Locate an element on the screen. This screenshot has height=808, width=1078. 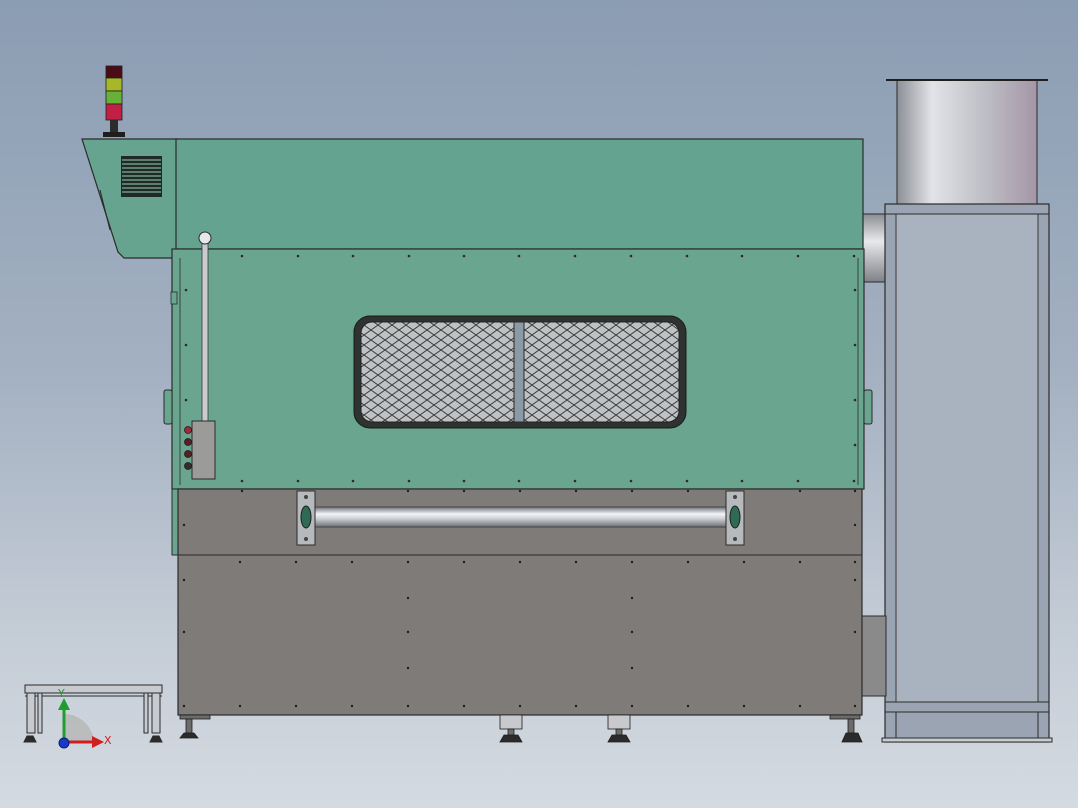
exhaust-duct is located at coordinates (967, 143).